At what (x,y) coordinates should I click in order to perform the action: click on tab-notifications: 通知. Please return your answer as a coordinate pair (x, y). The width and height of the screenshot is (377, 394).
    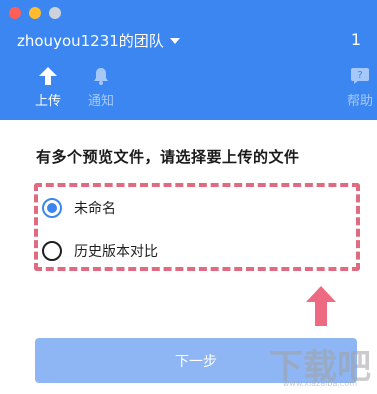
    Looking at the image, I should click on (101, 87).